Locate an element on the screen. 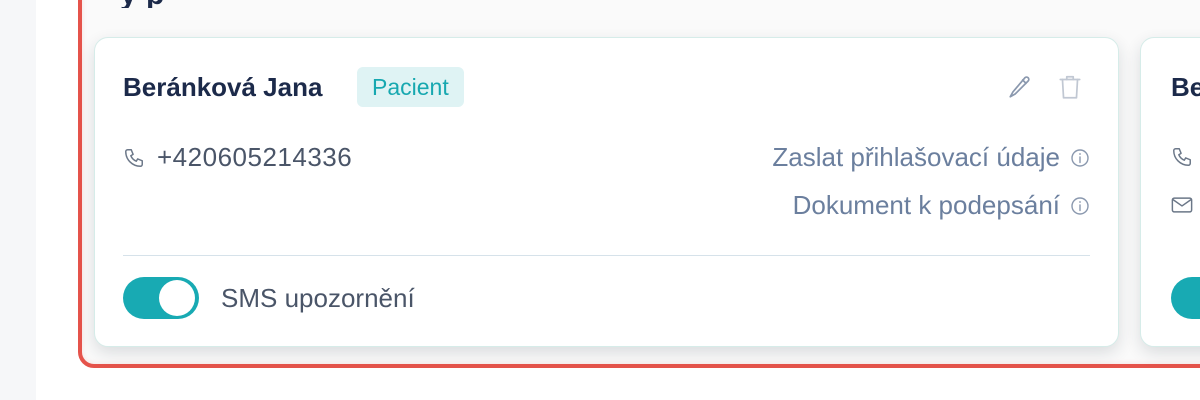 Image resolution: width=1200 pixels, height=400 pixels. card-divider is located at coordinates (606, 255).